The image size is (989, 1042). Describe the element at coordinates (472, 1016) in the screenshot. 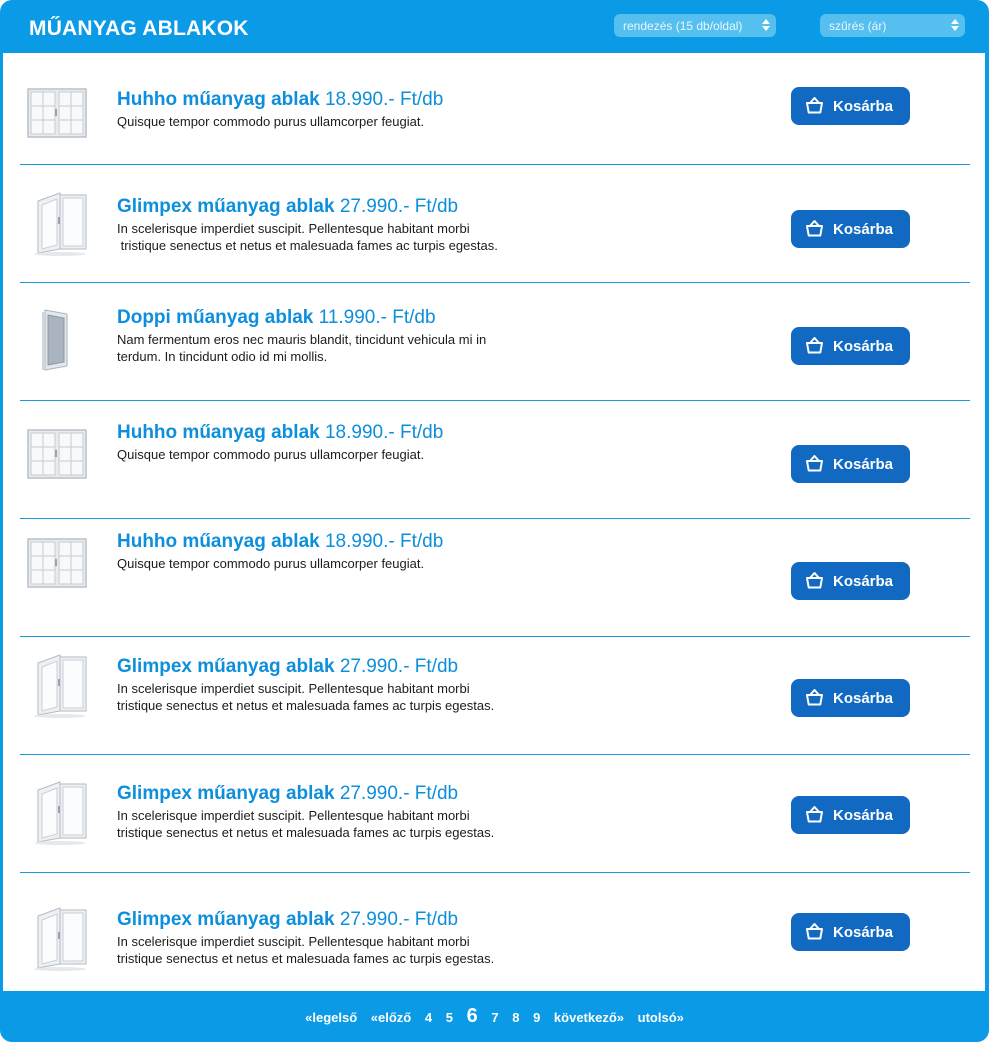

I see `pagination-current-page: 6` at that location.